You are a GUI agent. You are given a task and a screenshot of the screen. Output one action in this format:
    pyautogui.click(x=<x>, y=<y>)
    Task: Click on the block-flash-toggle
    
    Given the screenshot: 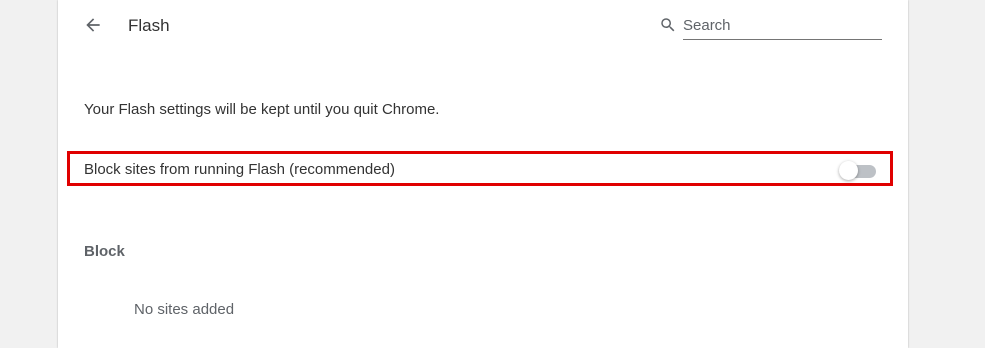 What is the action you would take?
    pyautogui.click(x=859, y=171)
    